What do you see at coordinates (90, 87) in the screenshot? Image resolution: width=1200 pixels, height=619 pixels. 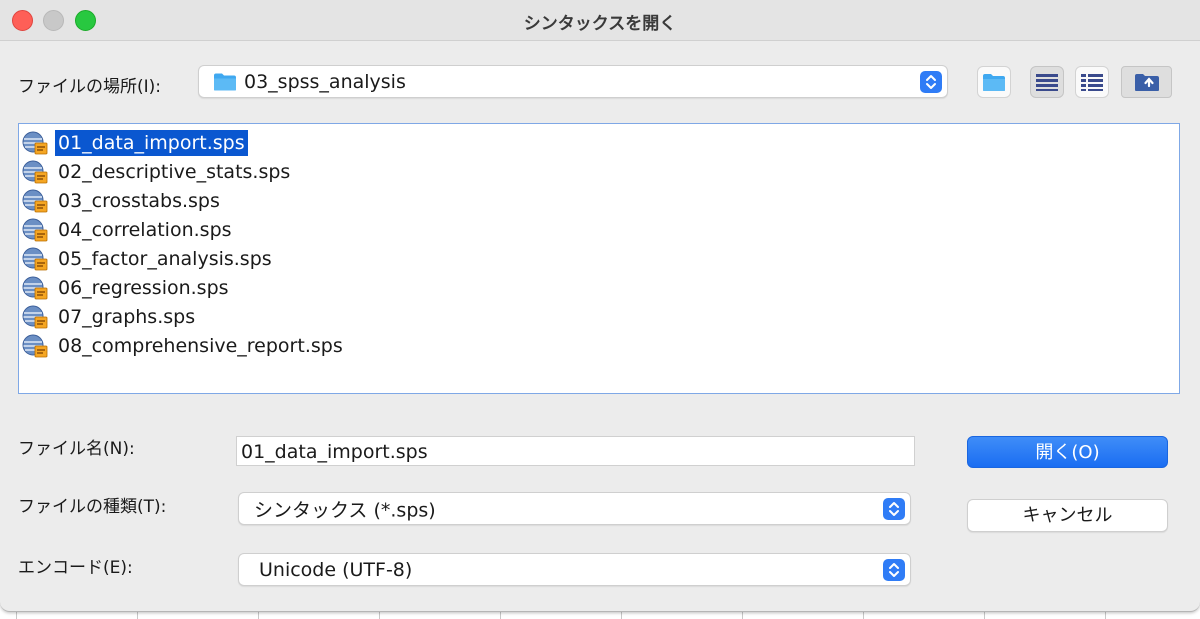 I see `location-label: ファイルの場所(I):` at bounding box center [90, 87].